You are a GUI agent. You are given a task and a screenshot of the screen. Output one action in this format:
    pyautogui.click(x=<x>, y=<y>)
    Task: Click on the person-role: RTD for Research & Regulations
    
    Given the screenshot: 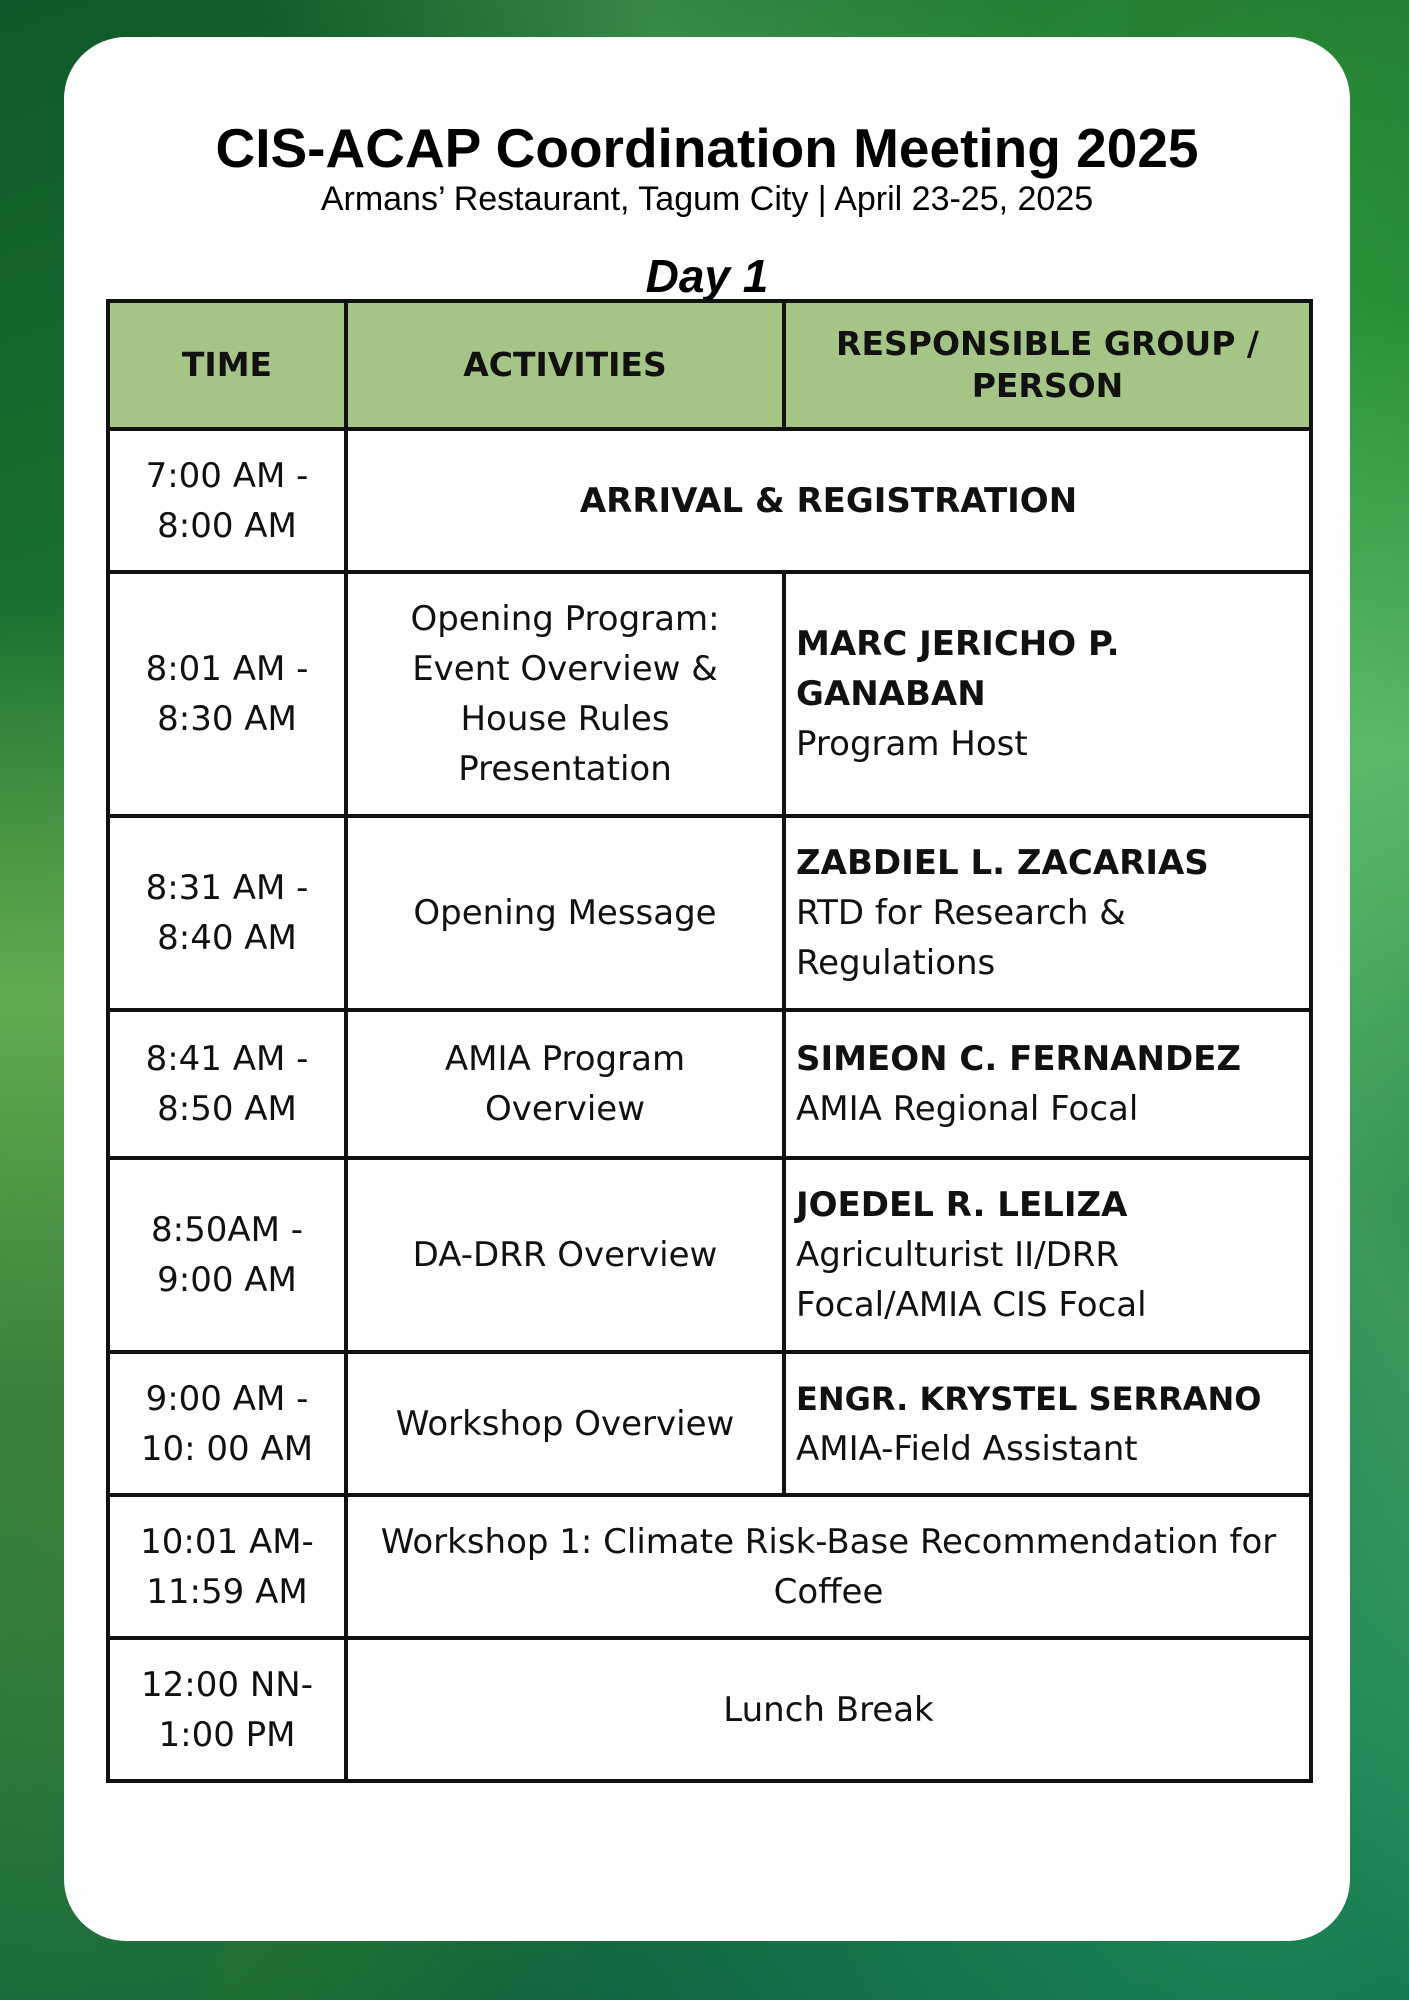 What is the action you would take?
    pyautogui.click(x=961, y=938)
    